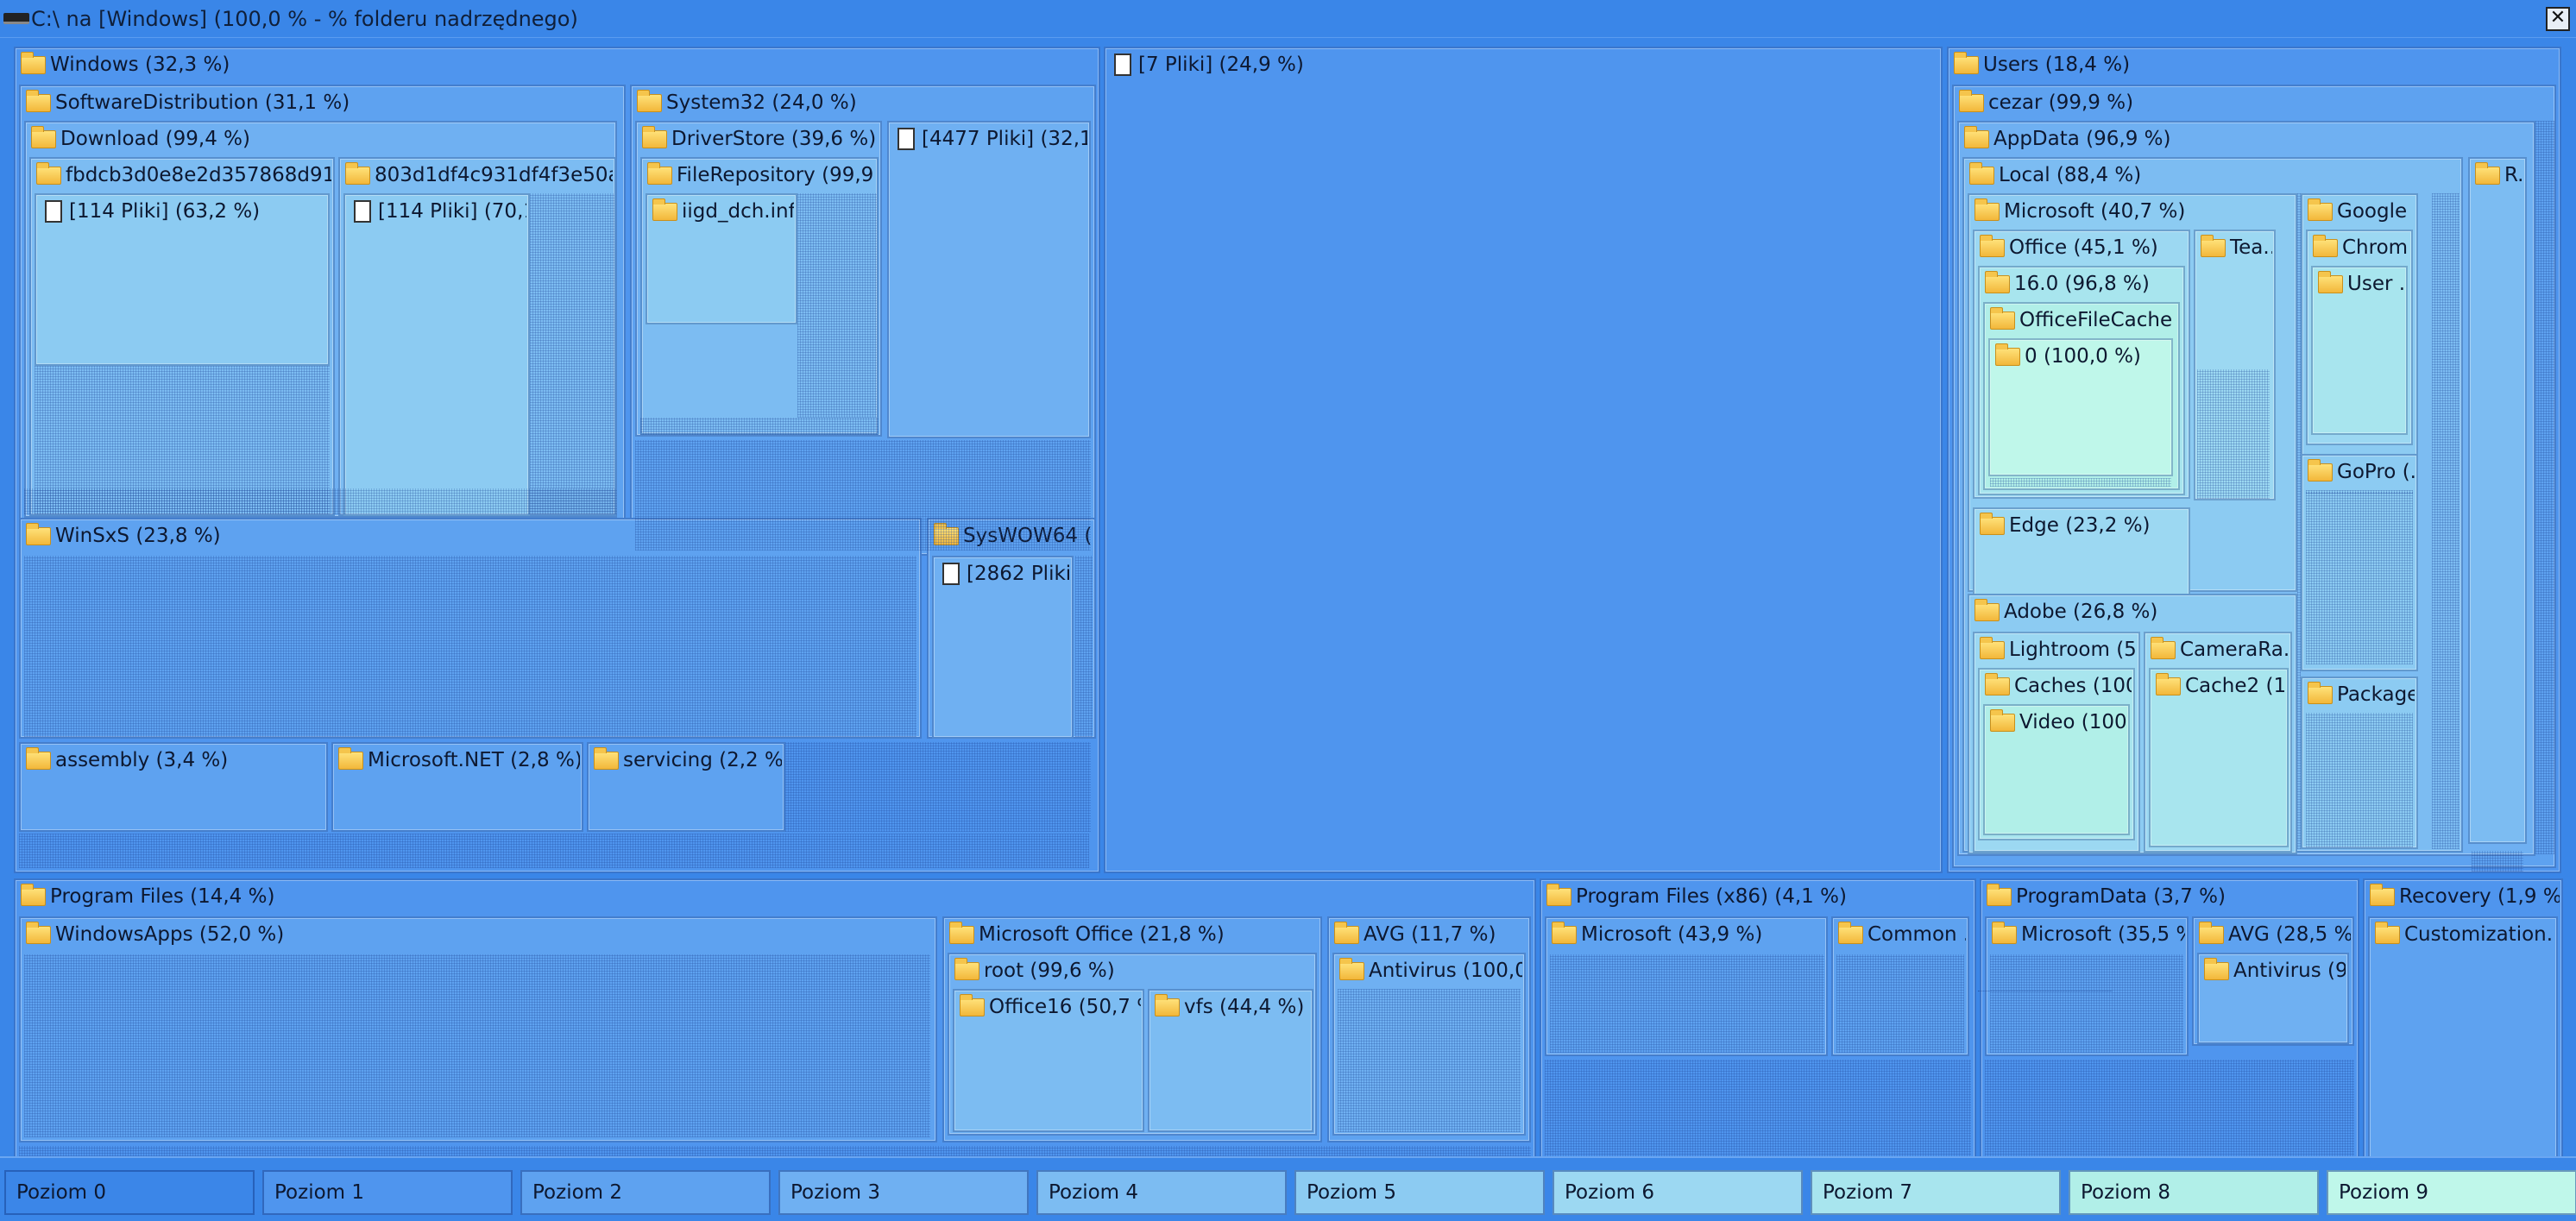 Image resolution: width=2576 pixels, height=1221 pixels. I want to click on legend-level-7: Poziom 7, so click(1936, 1192).